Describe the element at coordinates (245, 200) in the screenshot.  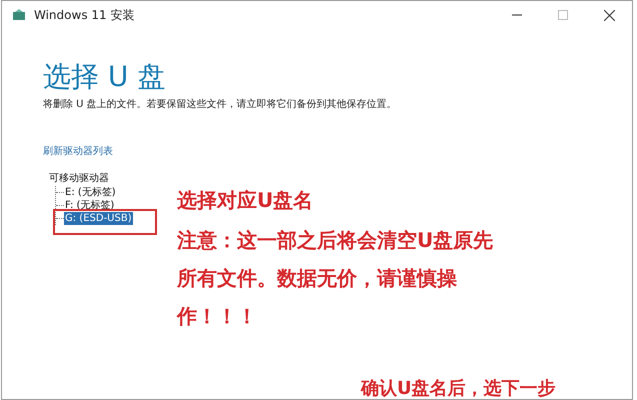
I see `annotation-text: 选择对应U盘名` at that location.